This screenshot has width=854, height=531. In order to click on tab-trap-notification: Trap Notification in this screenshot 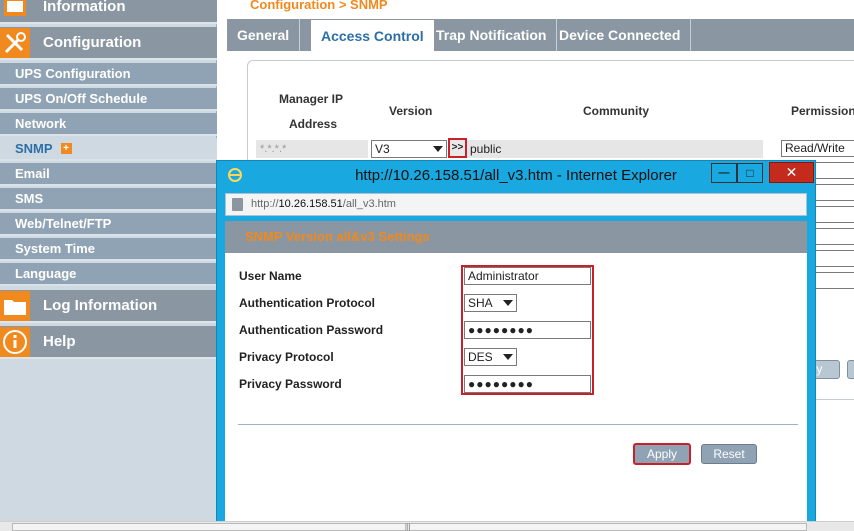, I will do `click(492, 35)`.